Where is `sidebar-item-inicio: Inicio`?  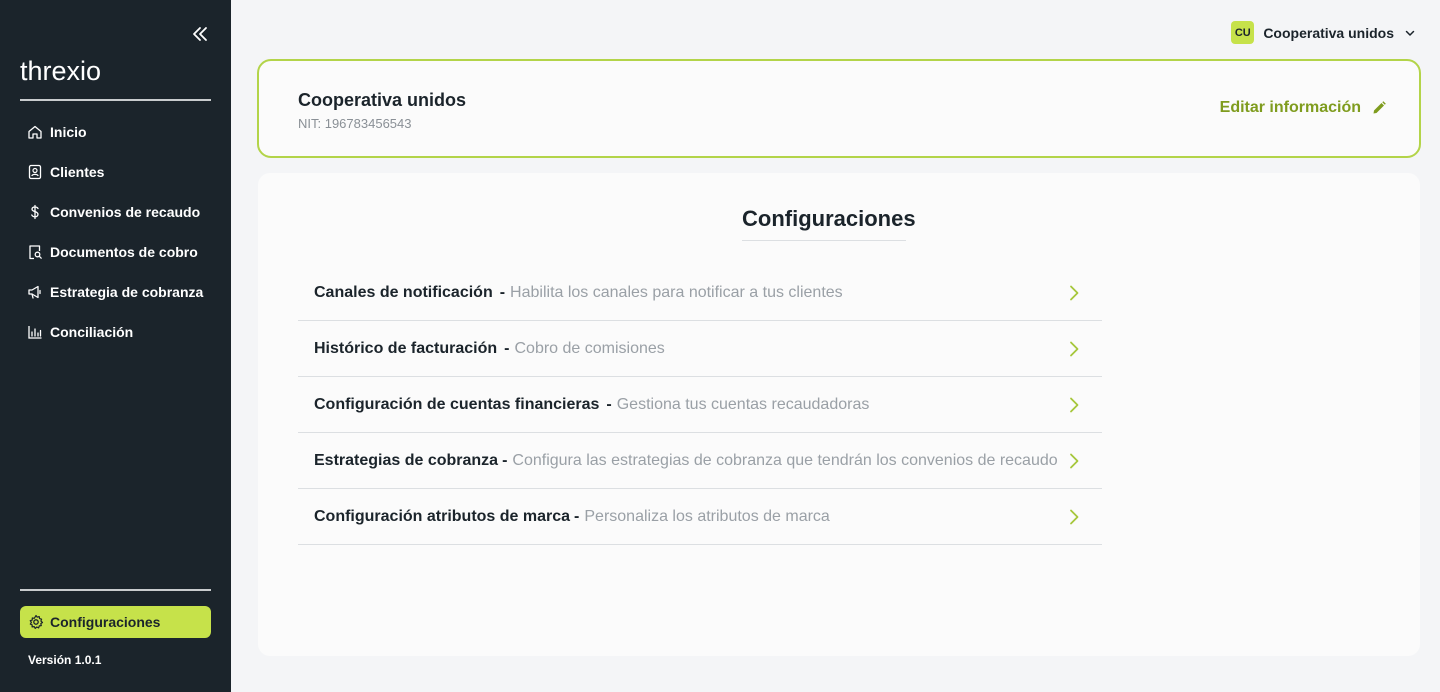
sidebar-item-inicio: Inicio is located at coordinates (115, 132).